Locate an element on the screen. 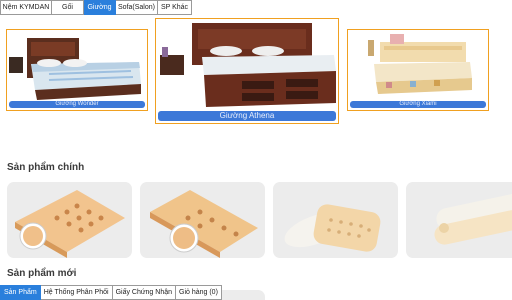 This screenshot has width=512, height=300. bed-xiami-image is located at coordinates (420, 64).